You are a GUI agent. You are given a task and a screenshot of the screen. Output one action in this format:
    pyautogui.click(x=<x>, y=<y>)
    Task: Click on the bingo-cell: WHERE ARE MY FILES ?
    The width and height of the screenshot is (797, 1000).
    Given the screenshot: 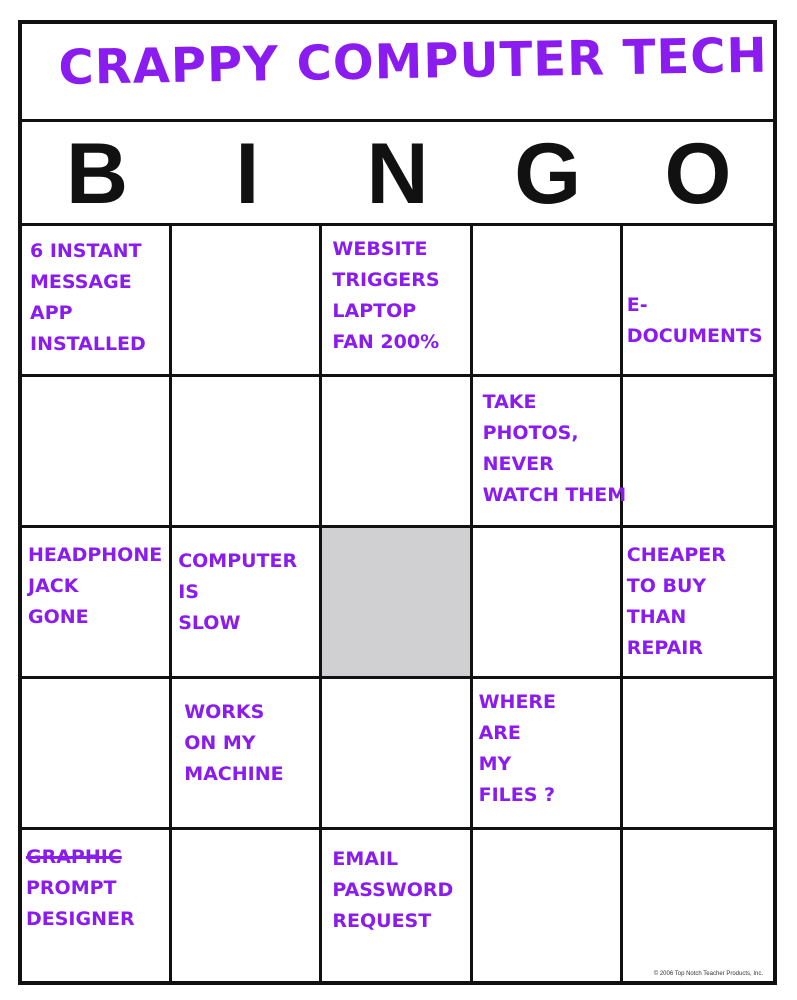 What is the action you would take?
    pyautogui.click(x=547, y=754)
    